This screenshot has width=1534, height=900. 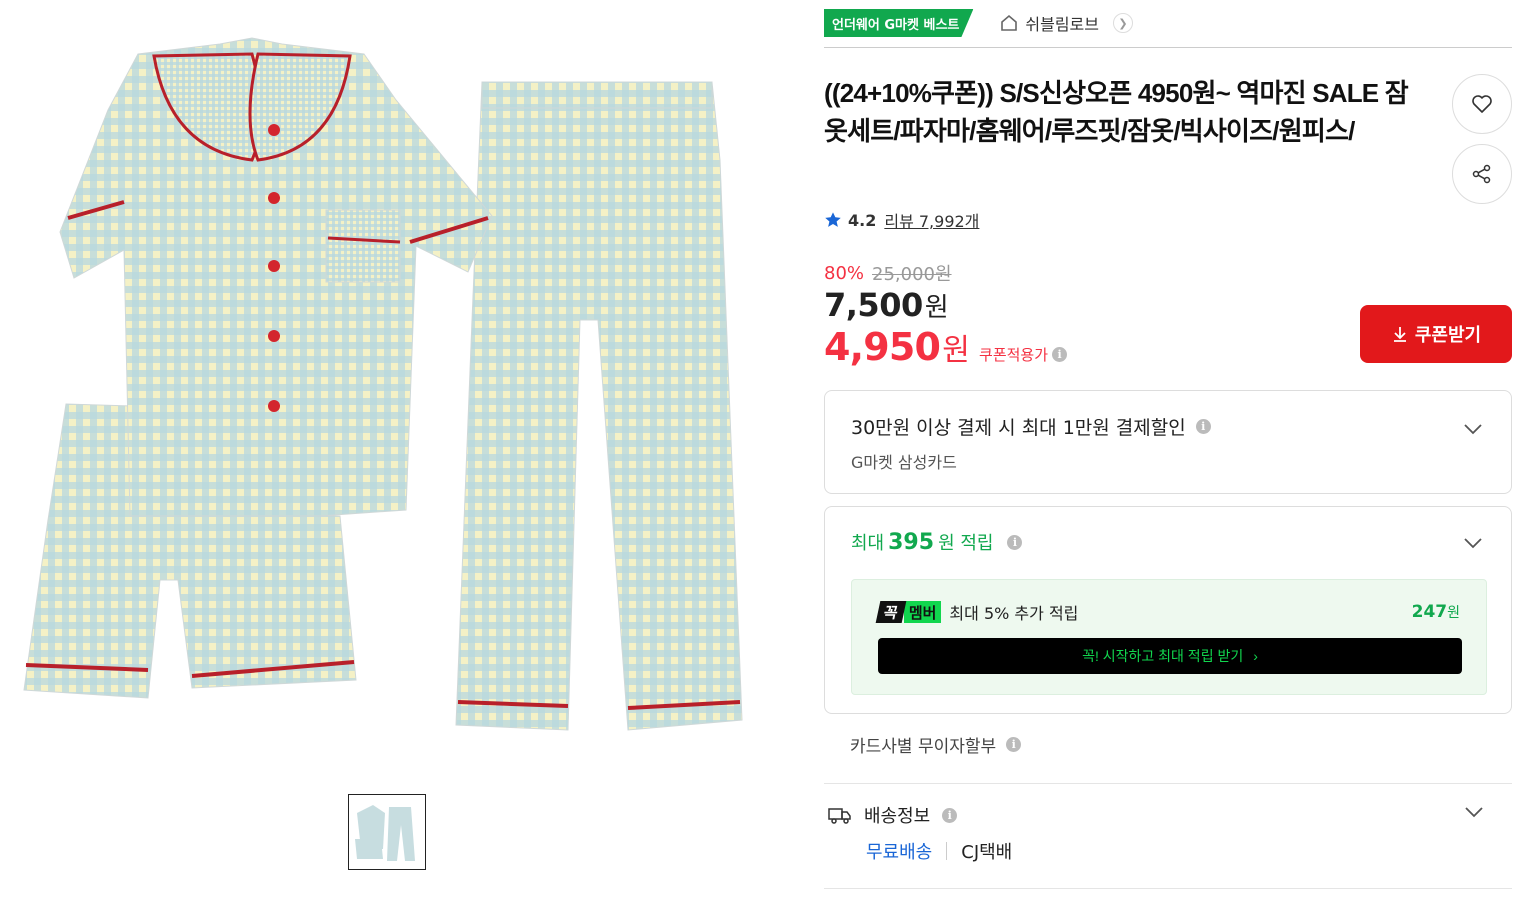 I want to click on wishlist-button, so click(x=1482, y=104).